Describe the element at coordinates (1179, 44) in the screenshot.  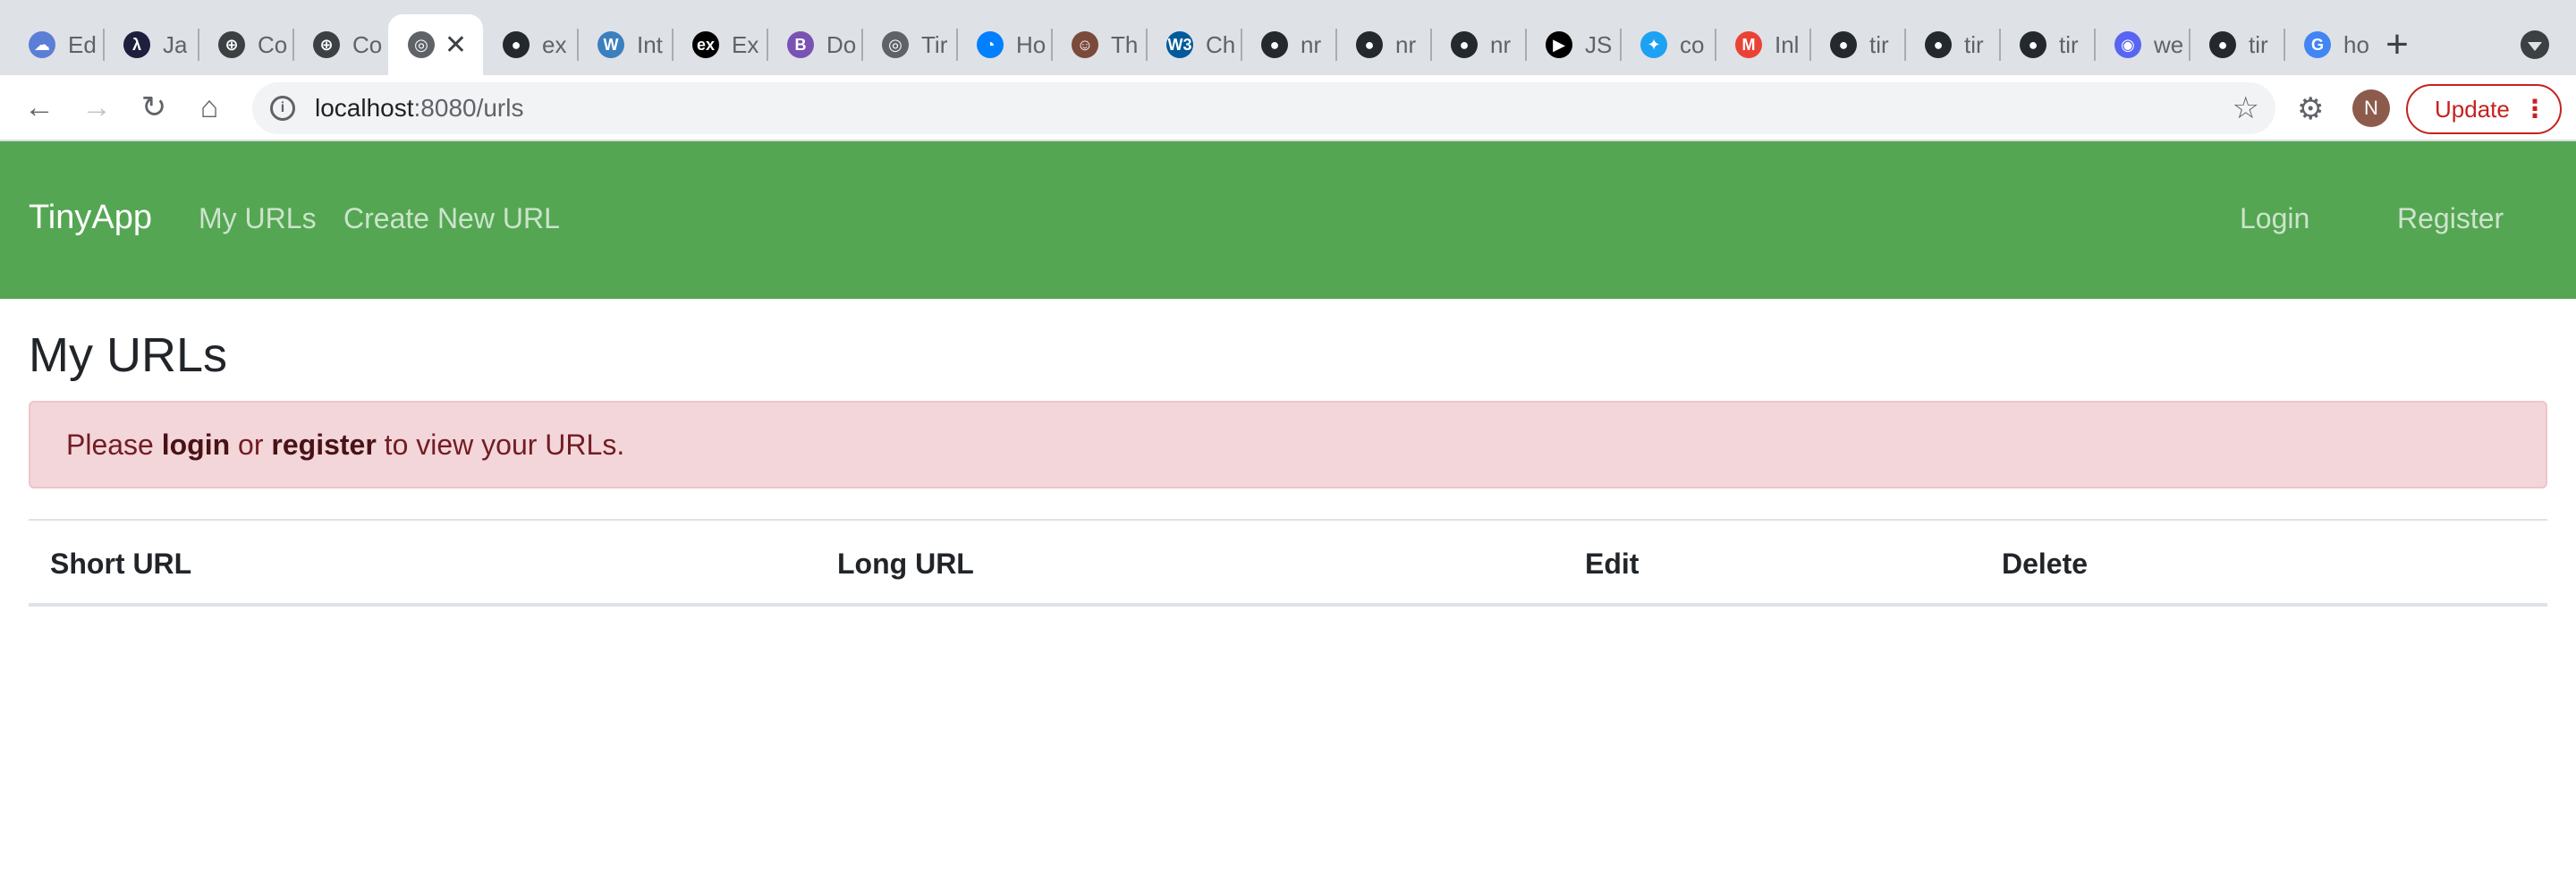
I see `w3c-icon: W3` at that location.